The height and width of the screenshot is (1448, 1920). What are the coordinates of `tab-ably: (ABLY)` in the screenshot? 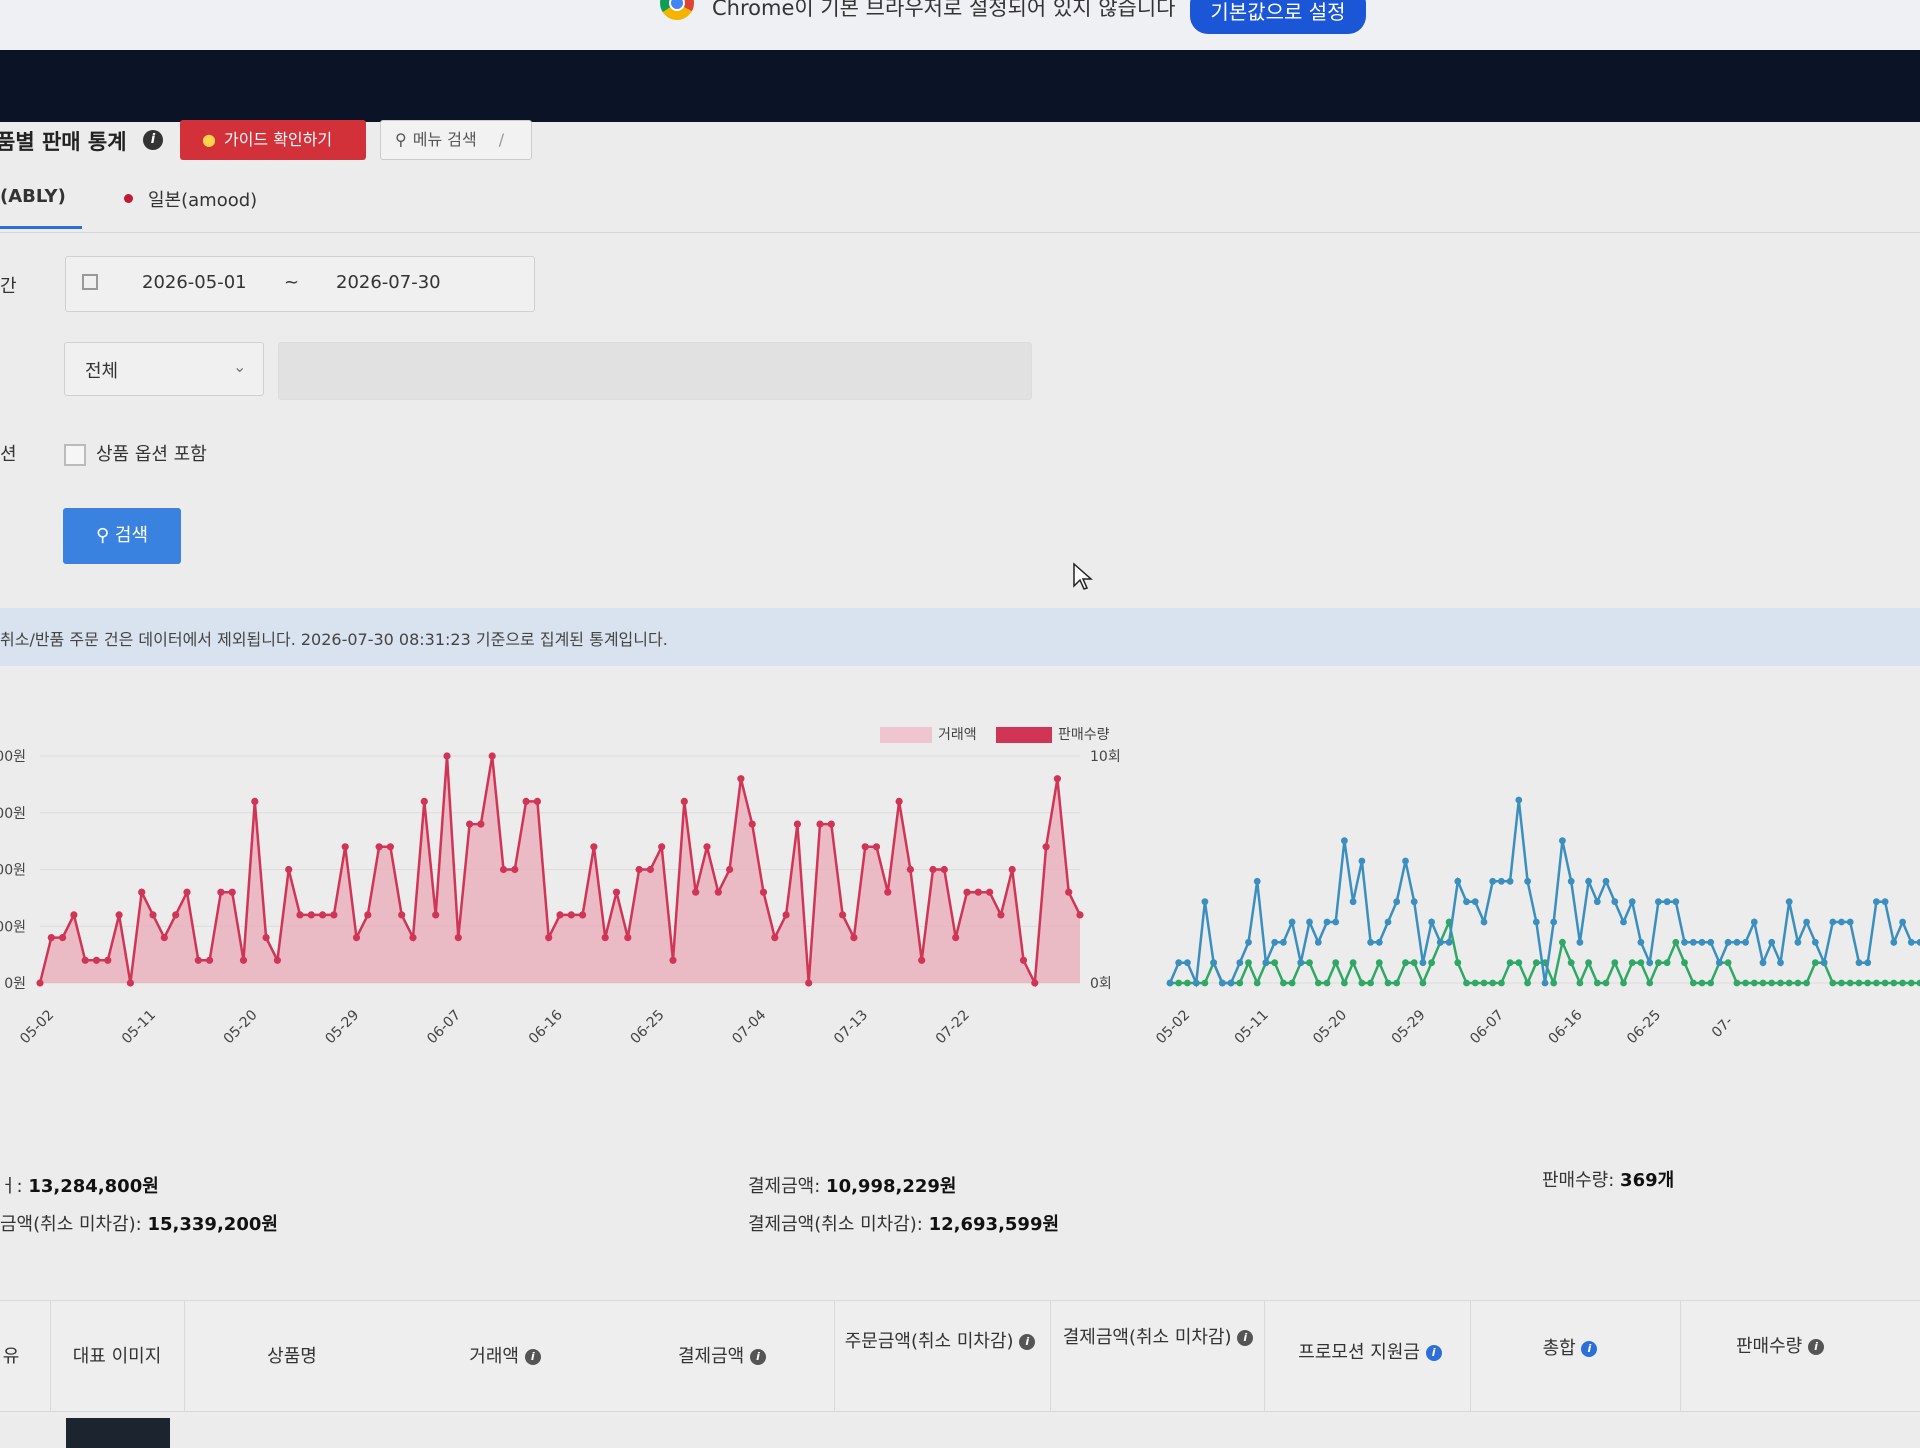 It's located at (33, 196).